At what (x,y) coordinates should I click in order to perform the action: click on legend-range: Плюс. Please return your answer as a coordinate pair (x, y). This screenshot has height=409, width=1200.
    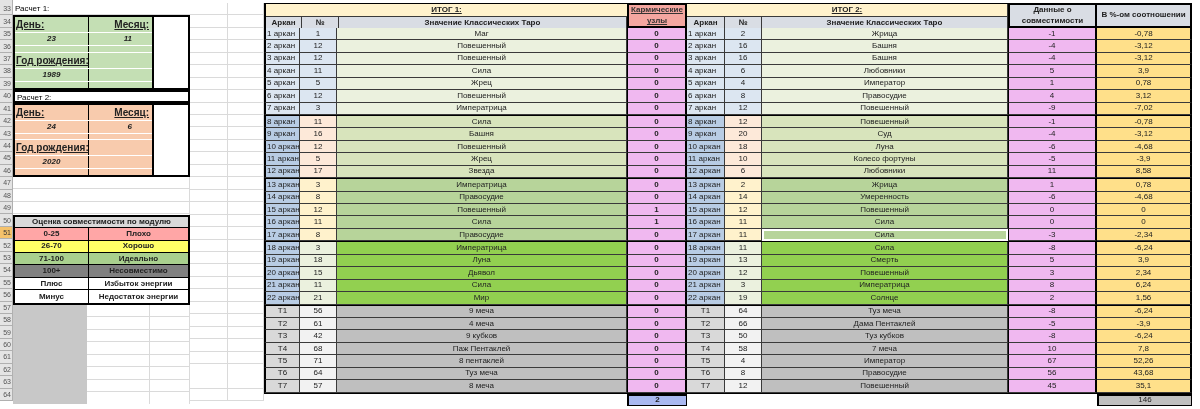
    Looking at the image, I should click on (52, 283).